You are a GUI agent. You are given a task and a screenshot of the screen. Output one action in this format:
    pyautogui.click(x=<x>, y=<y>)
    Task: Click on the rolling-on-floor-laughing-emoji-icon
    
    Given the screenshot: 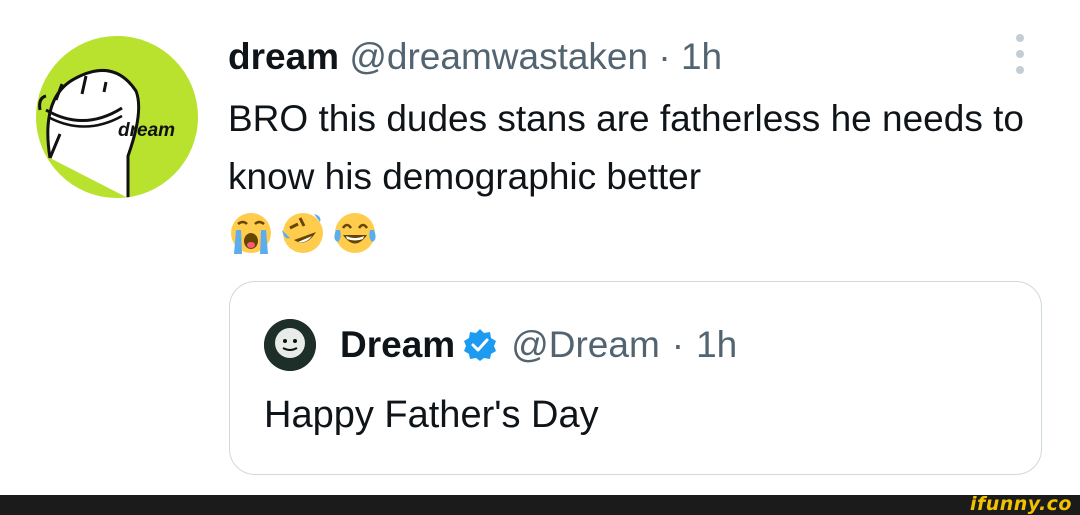 What is the action you would take?
    pyautogui.click(x=302, y=233)
    